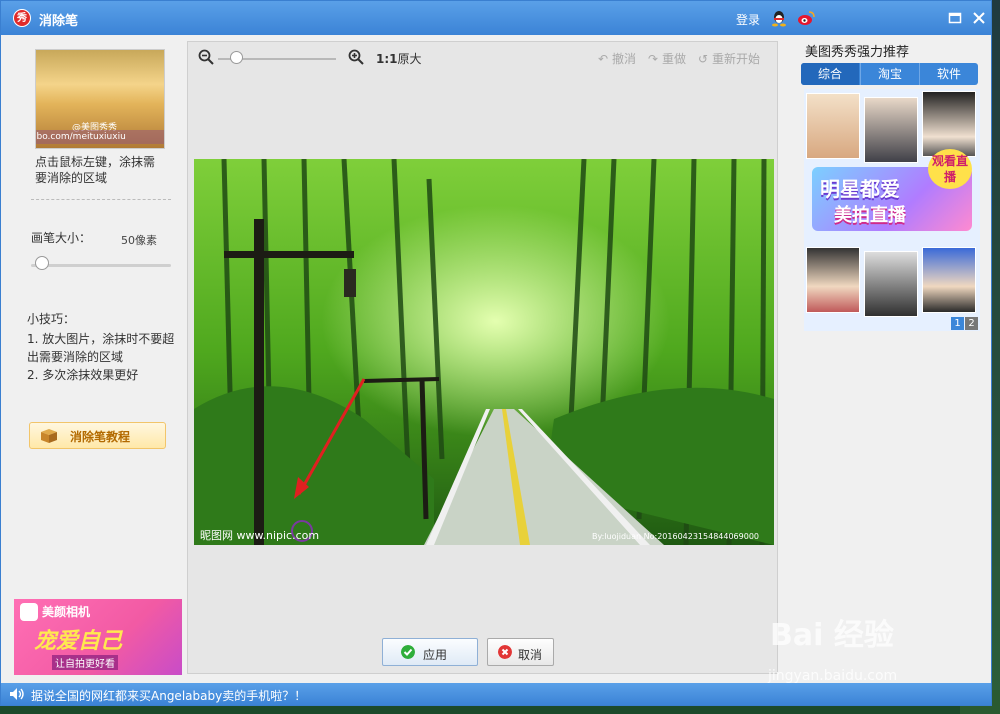  Describe the element at coordinates (100, 137) in the screenshot. I see `thumbnail-watermark: ibo.com/meituxiuxiu` at that location.